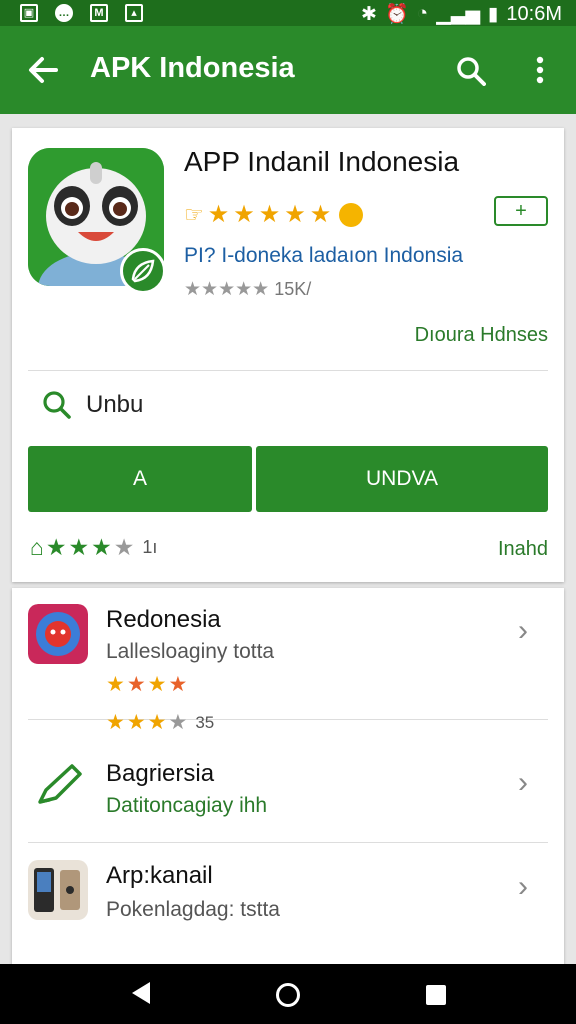 This screenshot has height=1024, width=576. I want to click on signal-icon: ▁▃▅, so click(458, 14).